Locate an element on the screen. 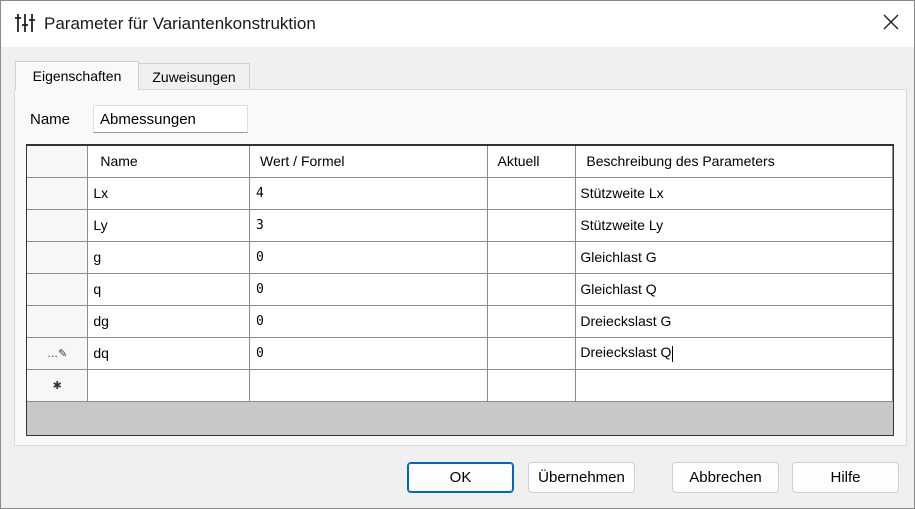  column-header-name: Name is located at coordinates (168, 162).